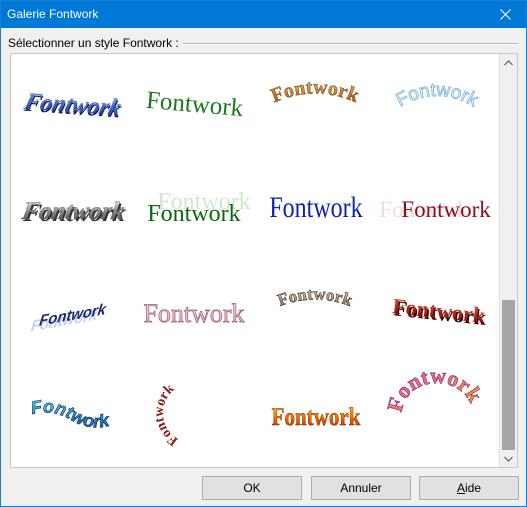 Image resolution: width=527 pixels, height=507 pixels. Describe the element at coordinates (95, 43) in the screenshot. I see `section-label: Sélectionner un style Fontwork :` at that location.